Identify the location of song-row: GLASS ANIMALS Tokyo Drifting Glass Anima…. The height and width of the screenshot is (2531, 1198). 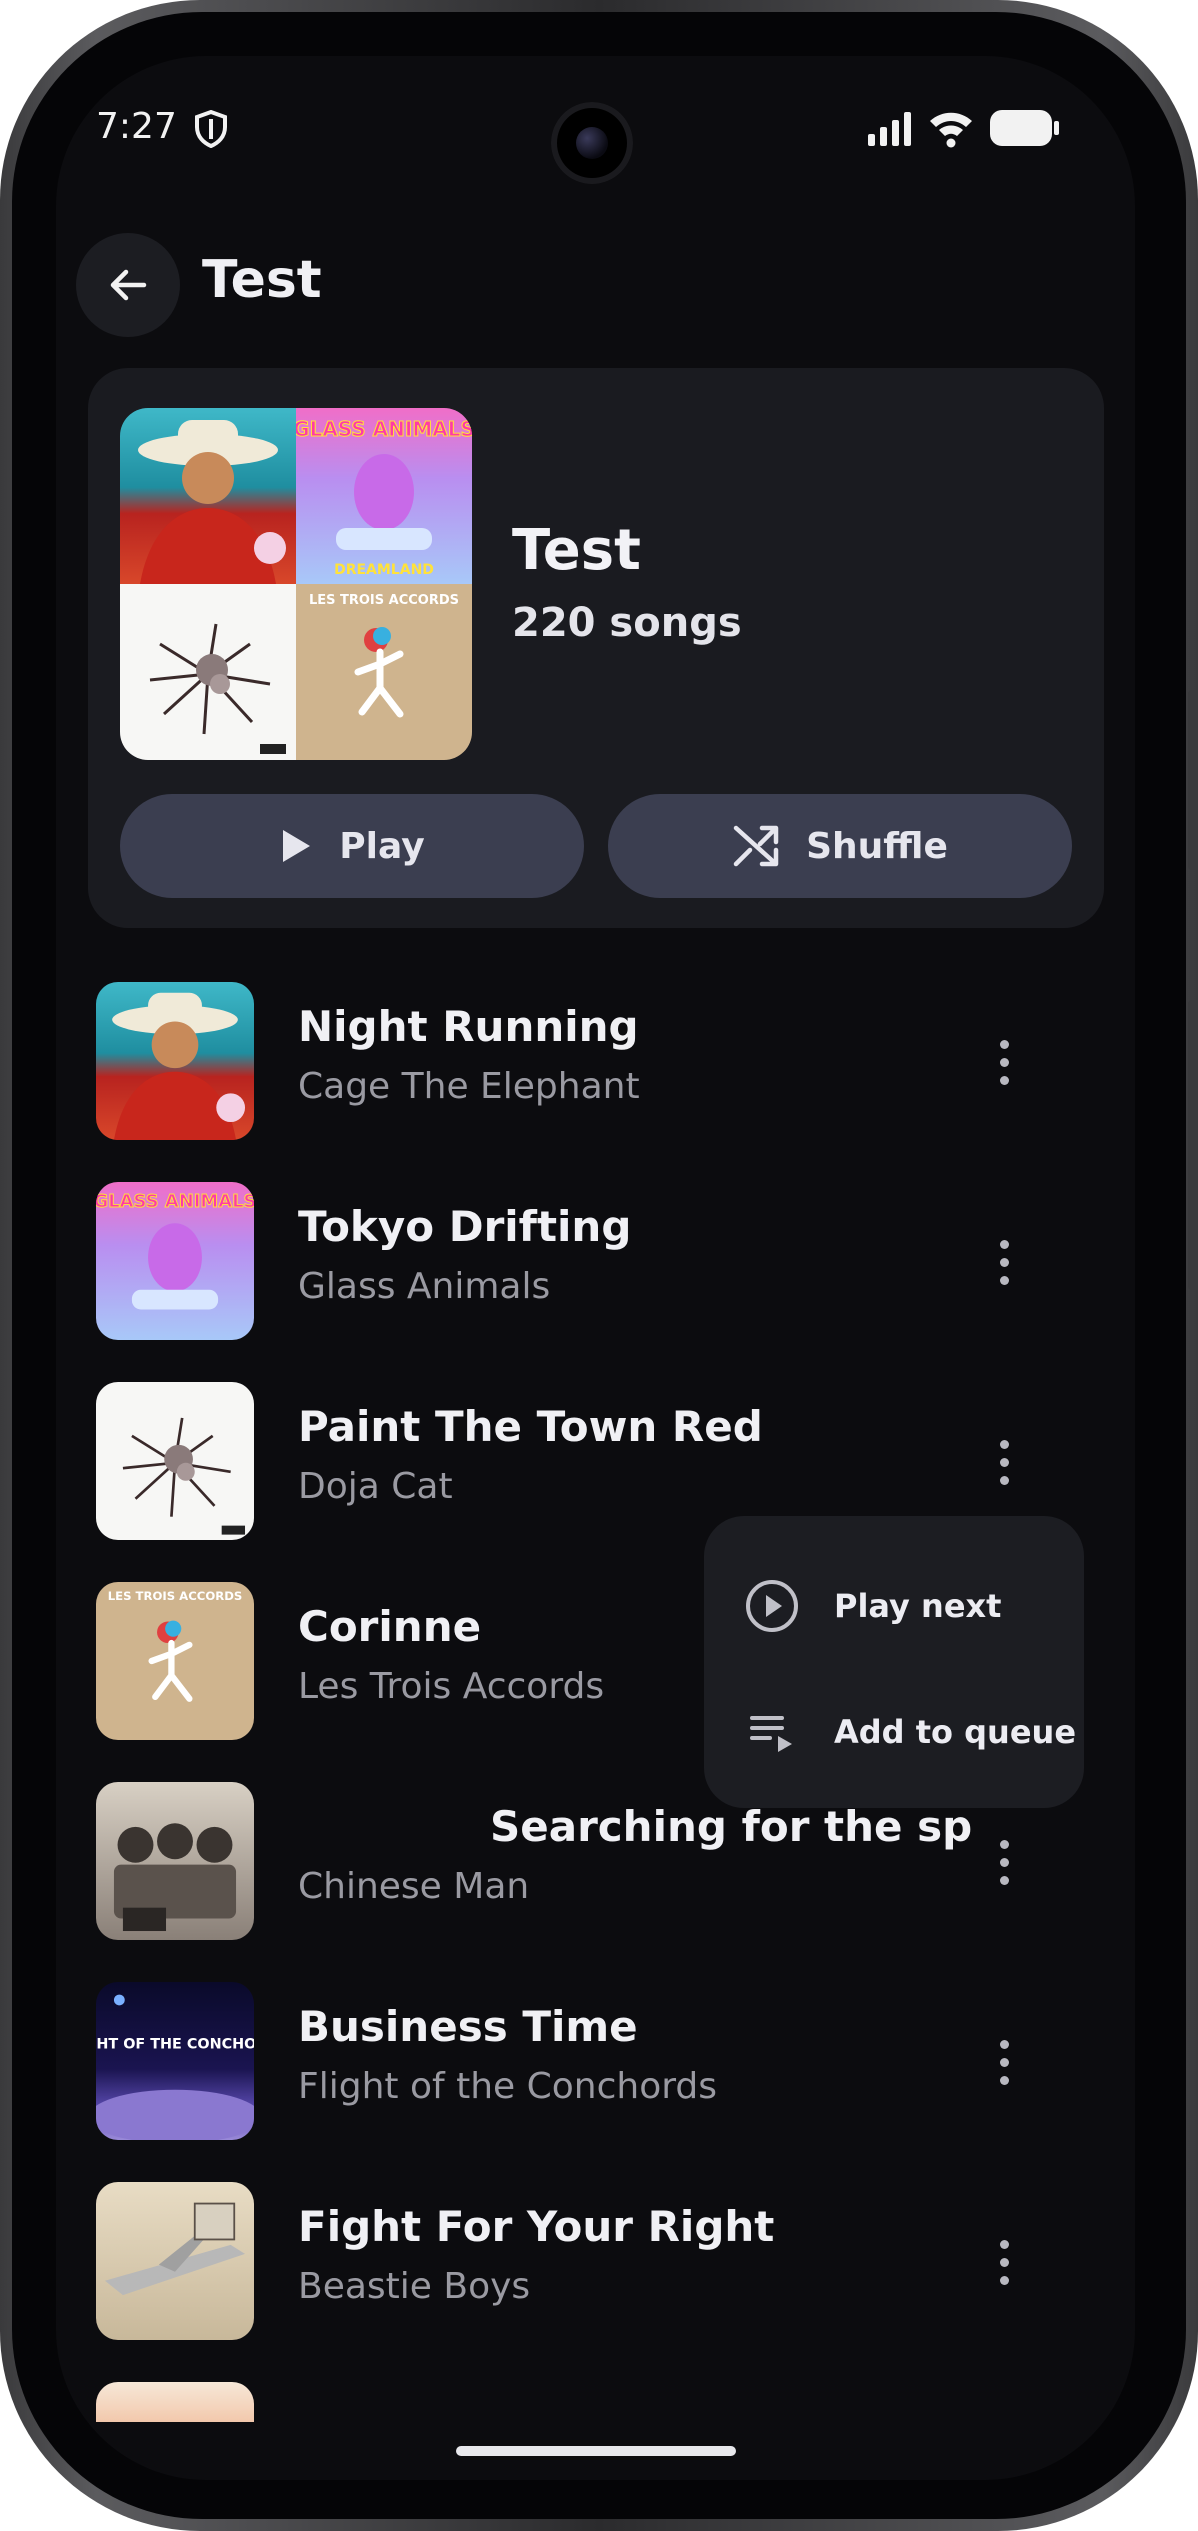
(595, 1282).